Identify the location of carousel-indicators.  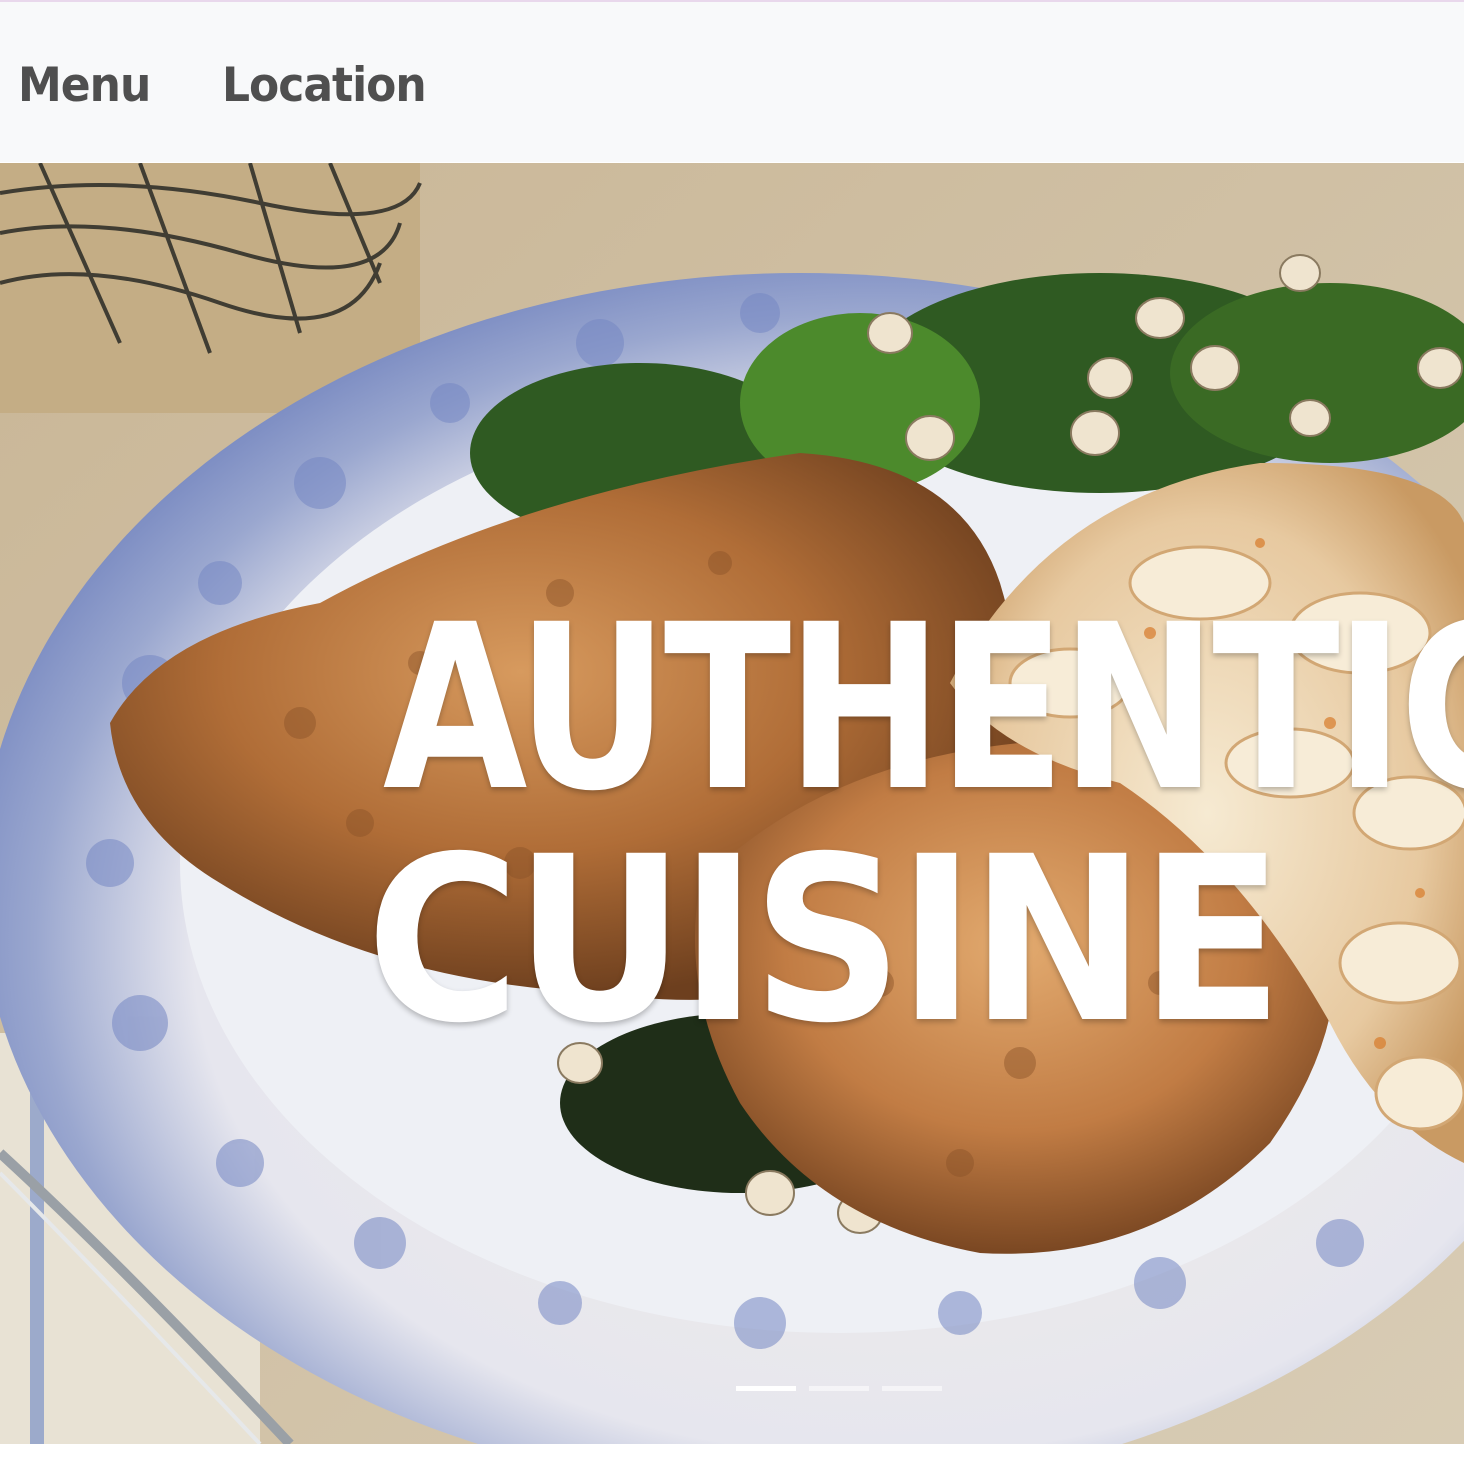
(839, 1389).